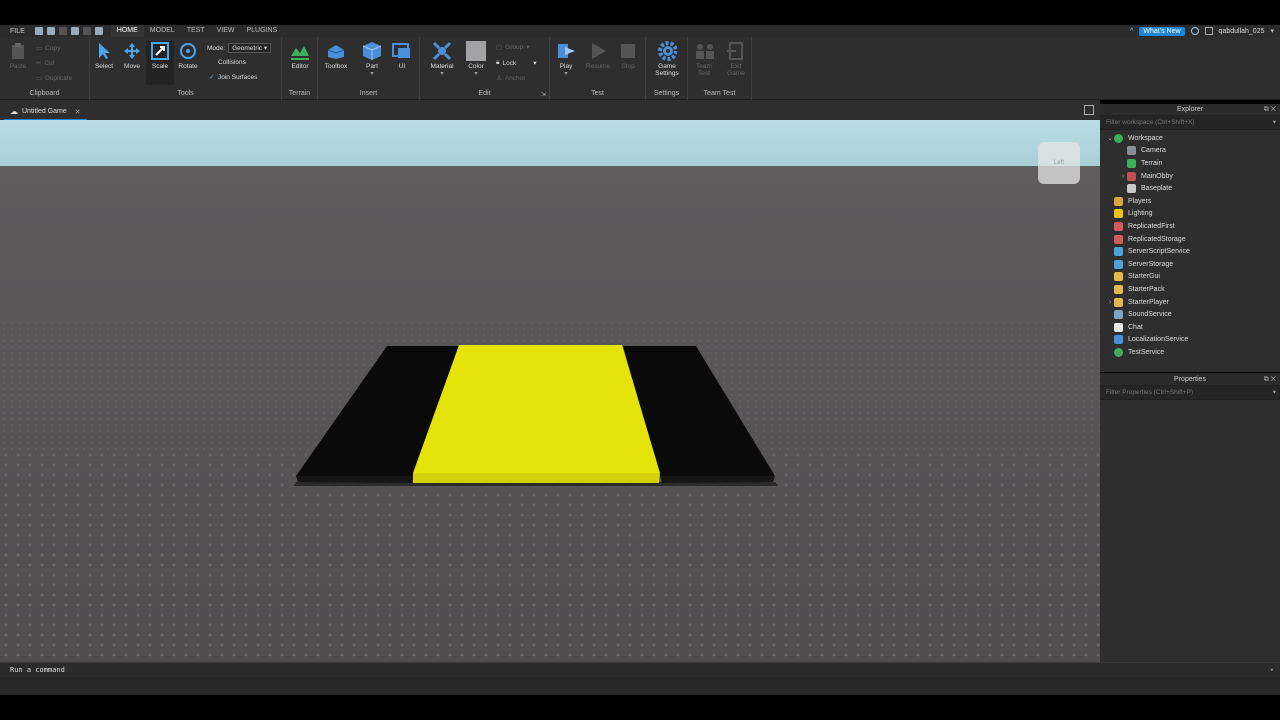 The height and width of the screenshot is (720, 1280). I want to click on command-bar-dropdown-icon: ▾, so click(1272, 670).